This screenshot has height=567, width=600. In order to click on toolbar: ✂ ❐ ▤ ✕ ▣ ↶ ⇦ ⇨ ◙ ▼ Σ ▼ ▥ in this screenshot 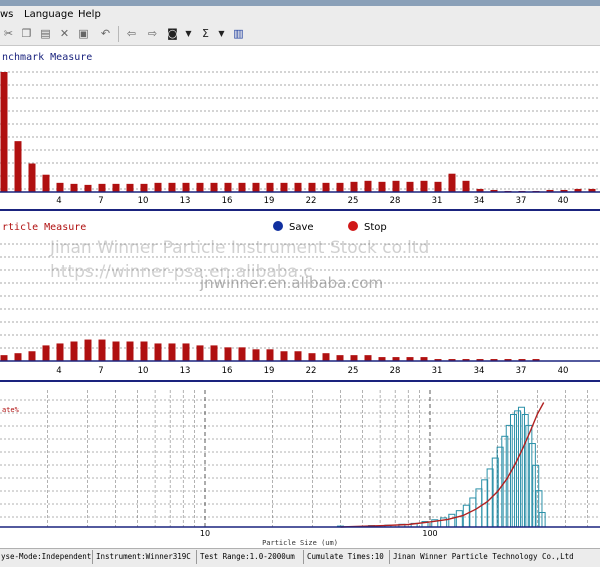, I will do `click(300, 34)`.